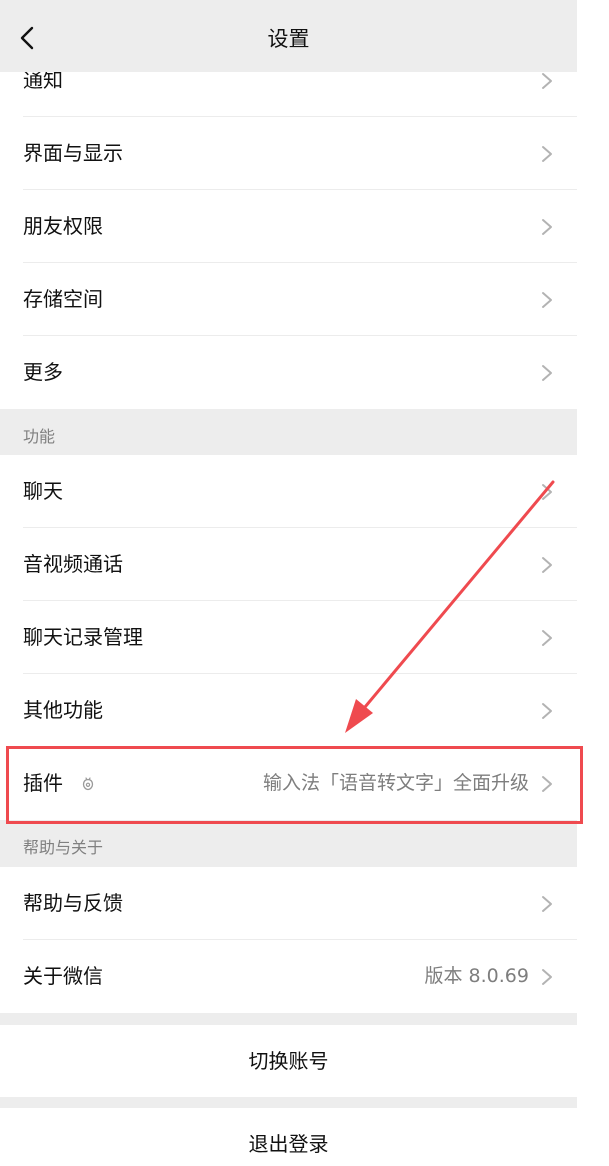 This screenshot has height=1166, width=609. Describe the element at coordinates (593, 583) in the screenshot. I see `right-margin` at that location.